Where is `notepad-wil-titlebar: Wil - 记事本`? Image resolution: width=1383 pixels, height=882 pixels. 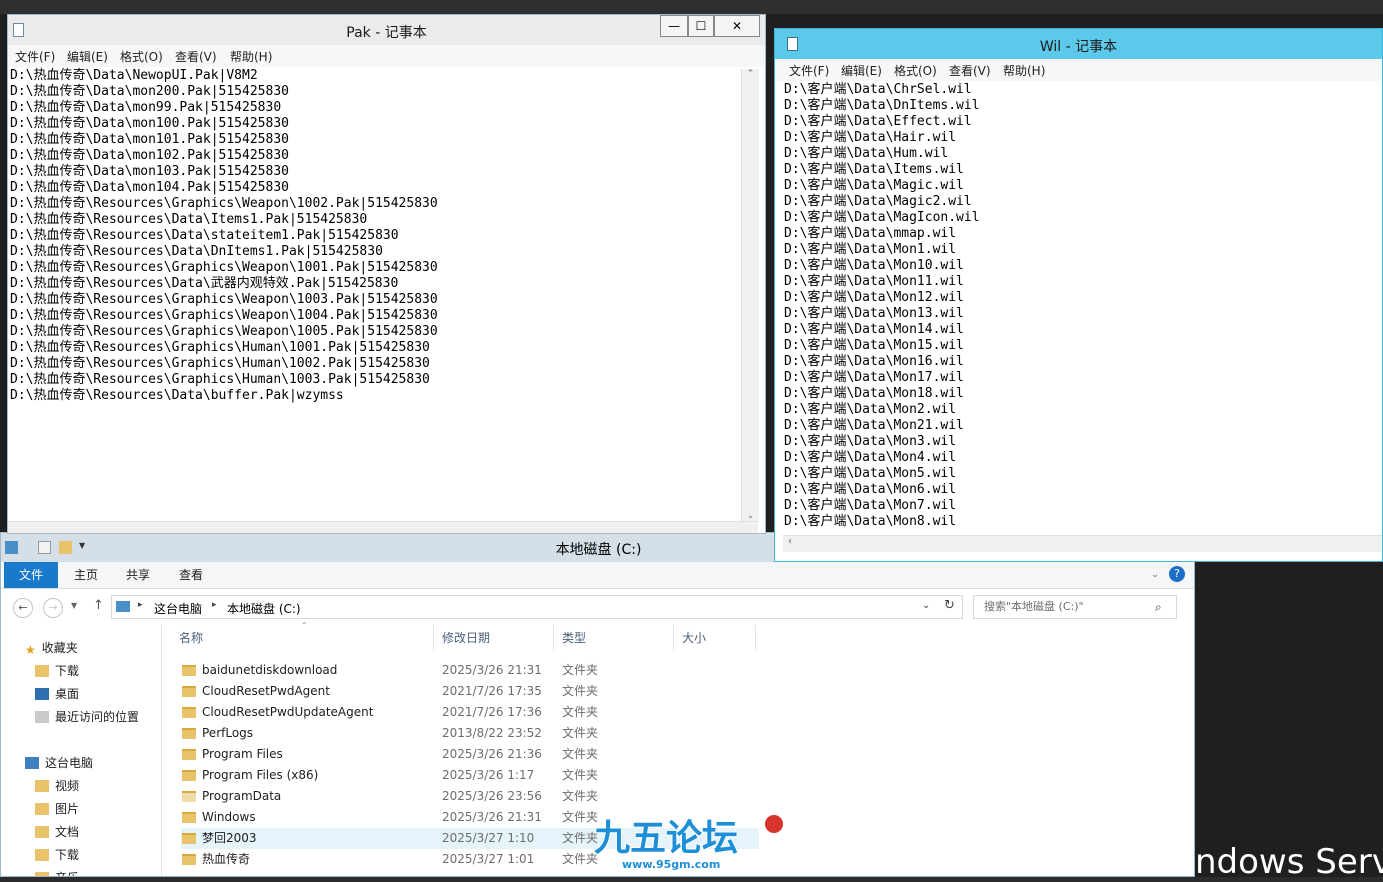
notepad-wil-titlebar: Wil - 记事本 is located at coordinates (1078, 44).